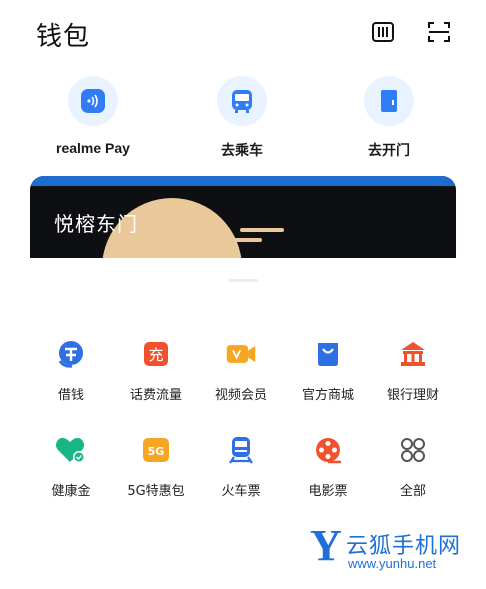 Image resolution: width=486 pixels, height=589 pixels. I want to click on service-bank: 银行理财, so click(413, 370).